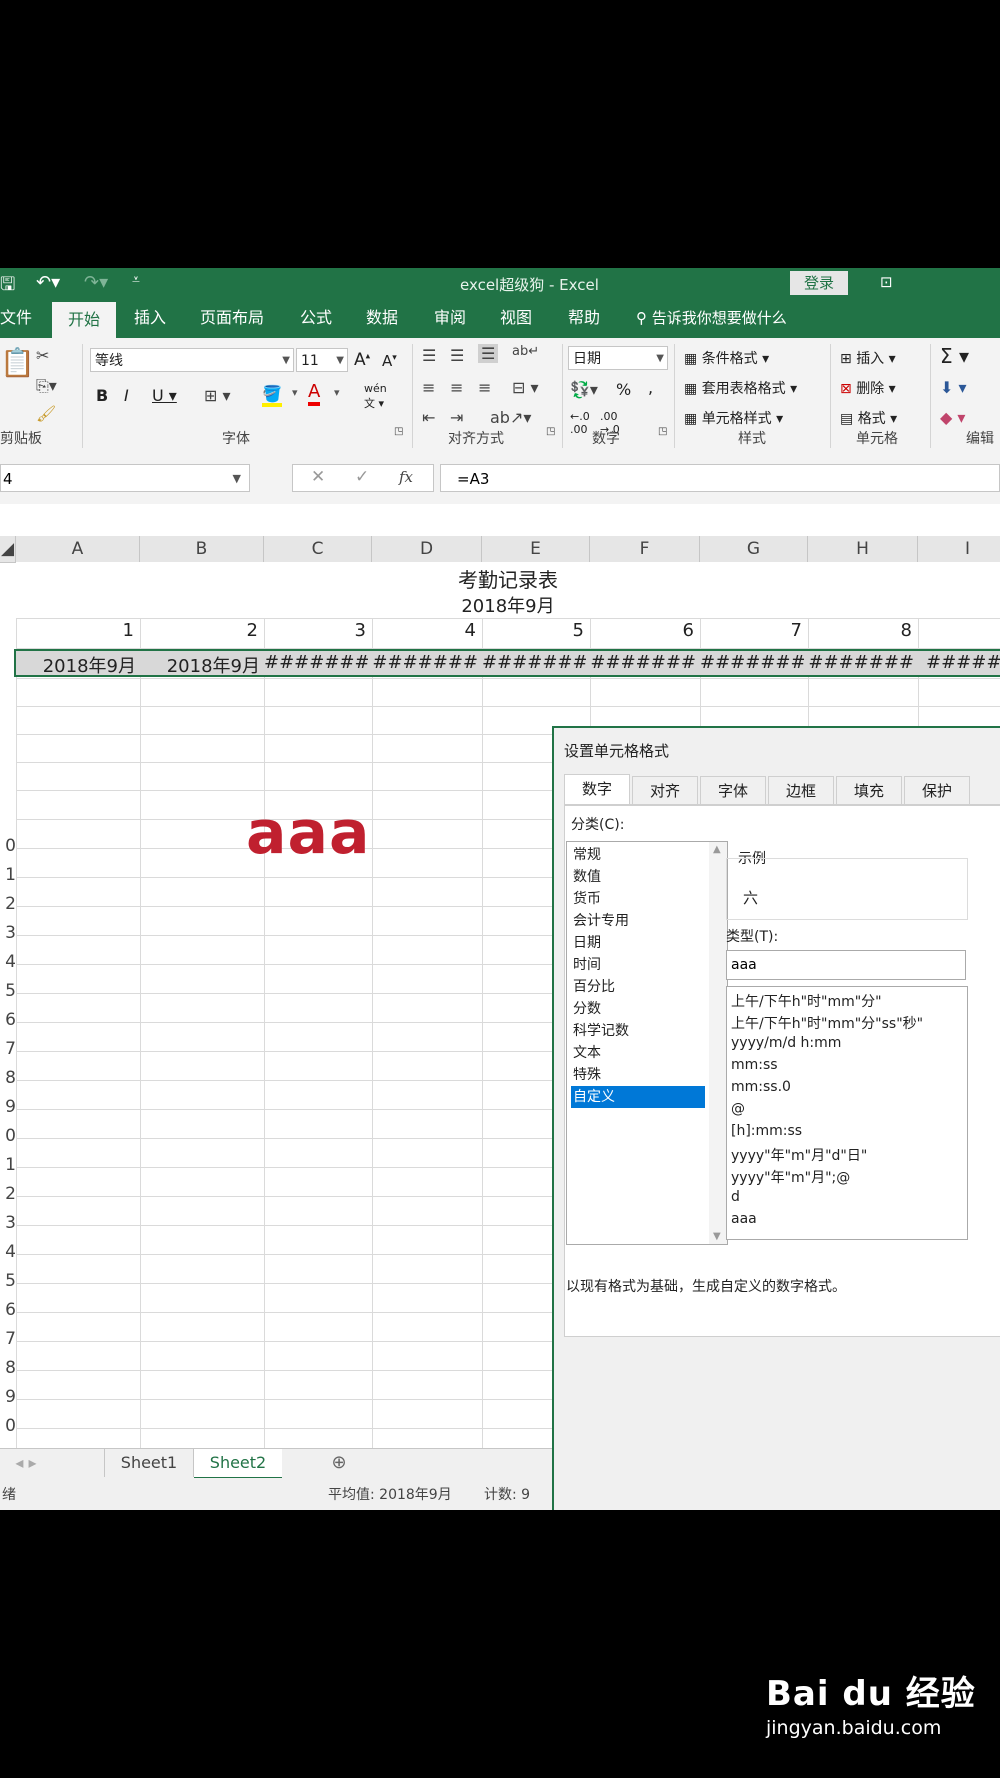 Image resolution: width=1000 pixels, height=1778 pixels. What do you see at coordinates (751, 633) in the screenshot?
I see `day-number-cell: 7` at bounding box center [751, 633].